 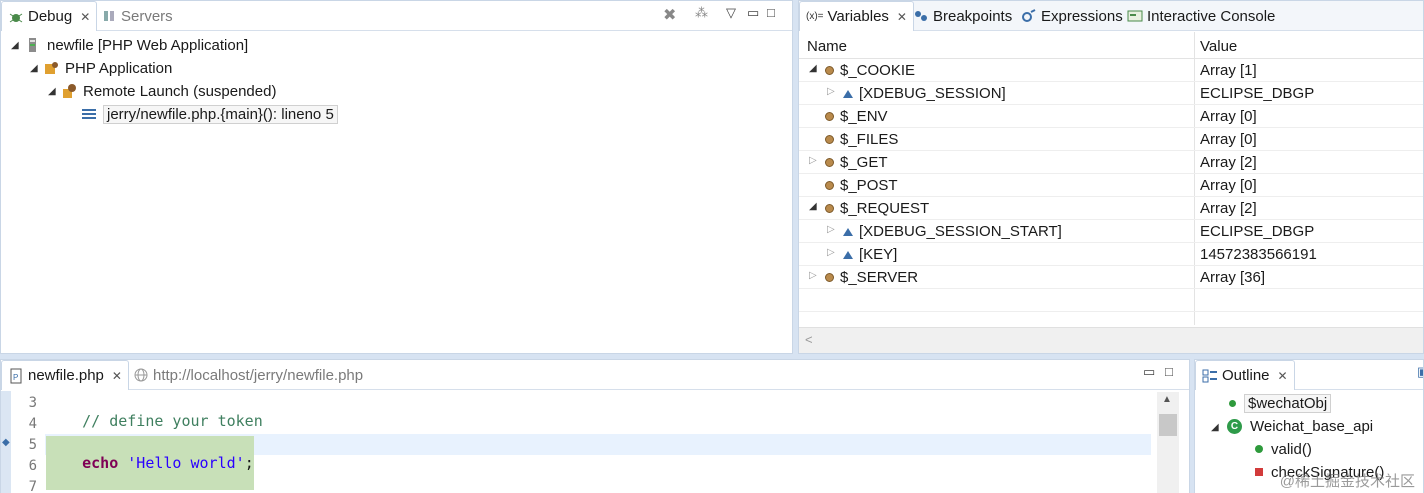 I want to click on outline-item-variable-label: $wechatObj, so click(x=1288, y=403).